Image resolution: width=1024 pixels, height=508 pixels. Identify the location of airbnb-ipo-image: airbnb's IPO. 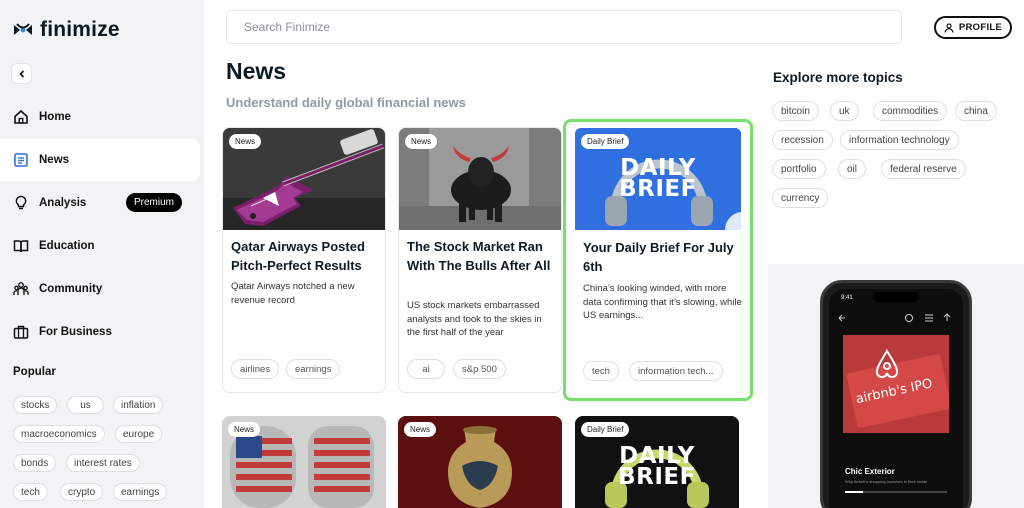
(896, 384).